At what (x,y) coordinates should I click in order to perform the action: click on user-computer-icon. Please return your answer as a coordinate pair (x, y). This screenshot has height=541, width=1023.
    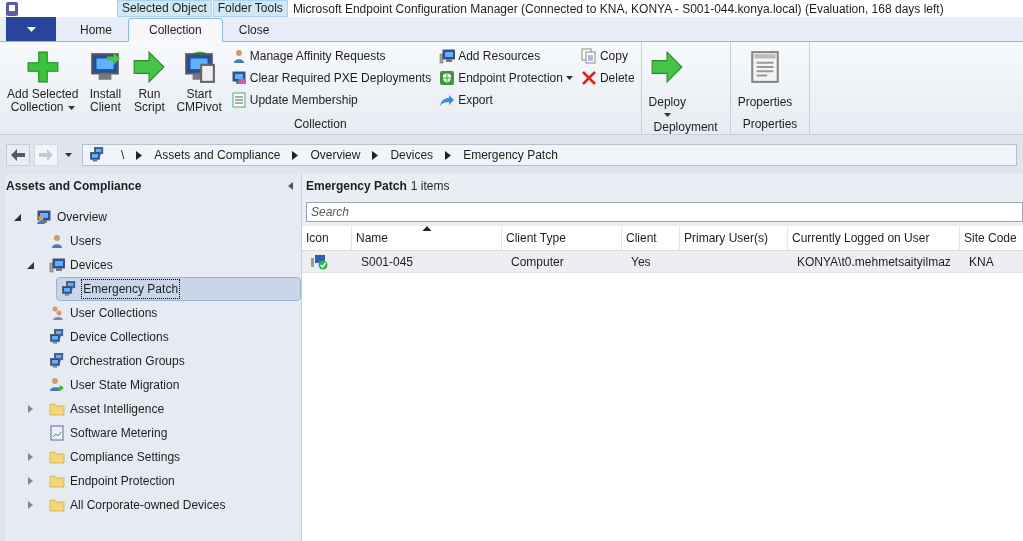
    Looking at the image, I should click on (44, 217).